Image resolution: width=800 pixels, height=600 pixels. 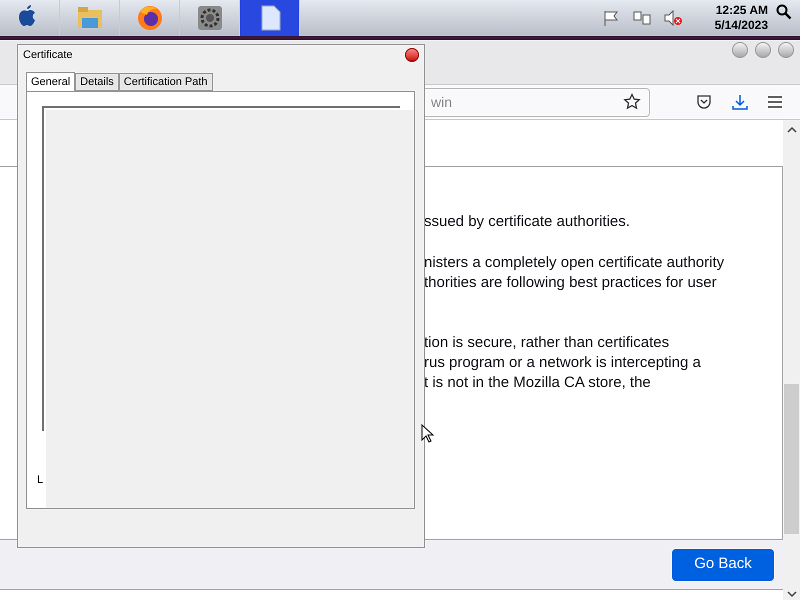 I want to click on body-text: thorities are following best practices for user, so click(x=571, y=283).